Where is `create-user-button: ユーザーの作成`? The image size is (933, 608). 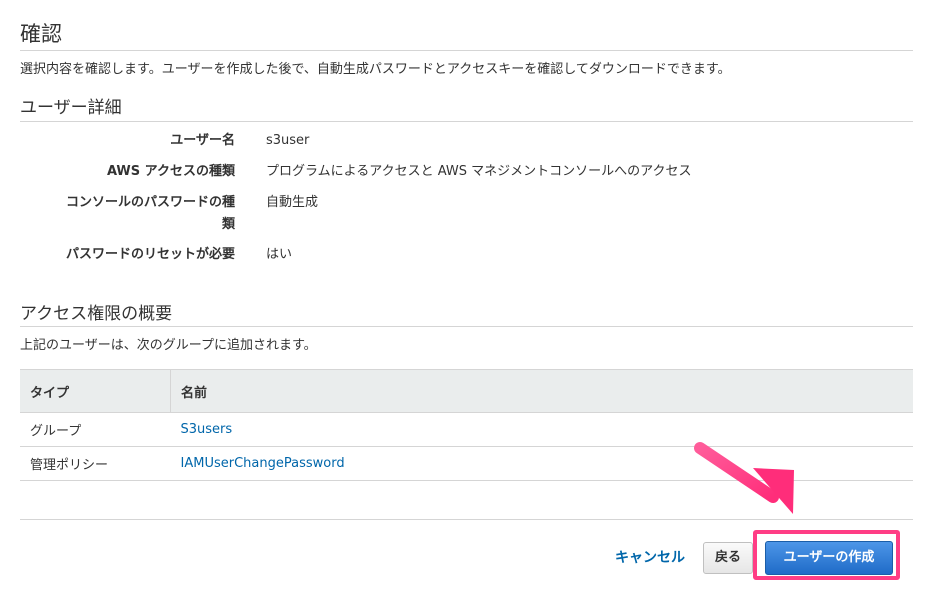
create-user-button: ユーザーの作成 is located at coordinates (829, 558).